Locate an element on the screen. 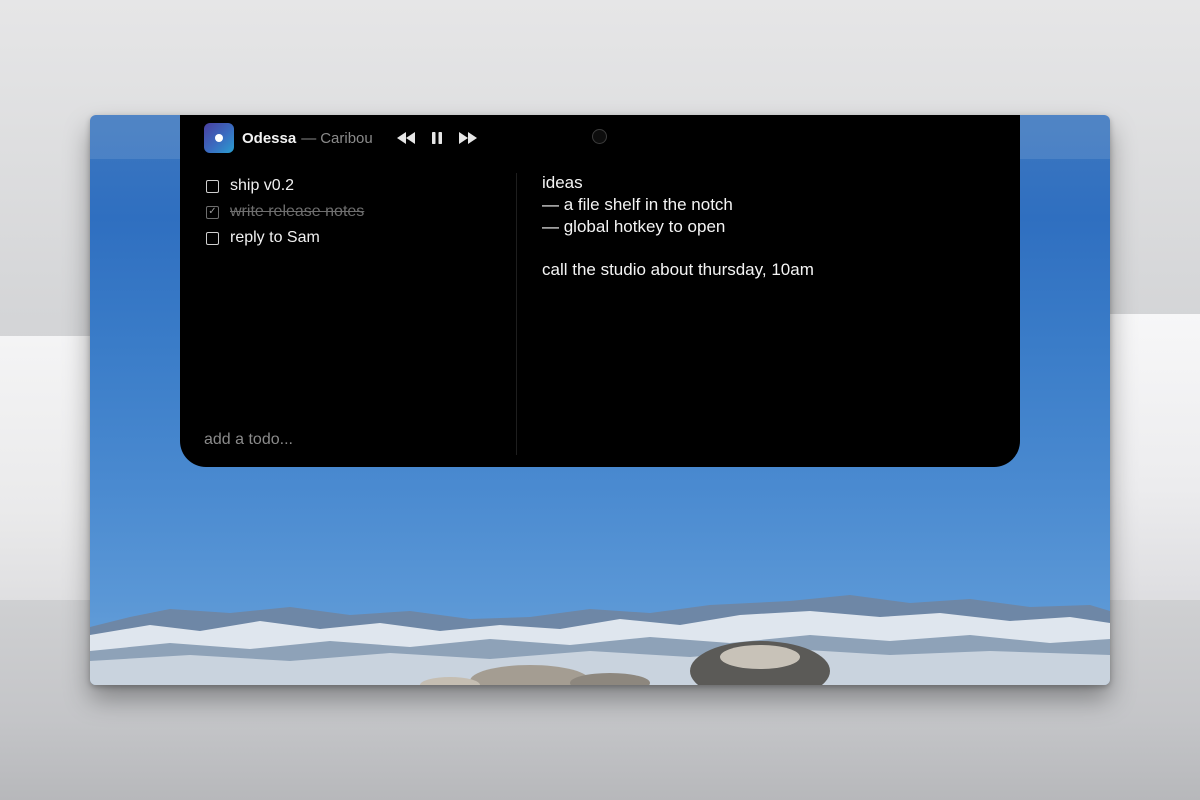  todo-item: ship v0.2 is located at coordinates (285, 186).